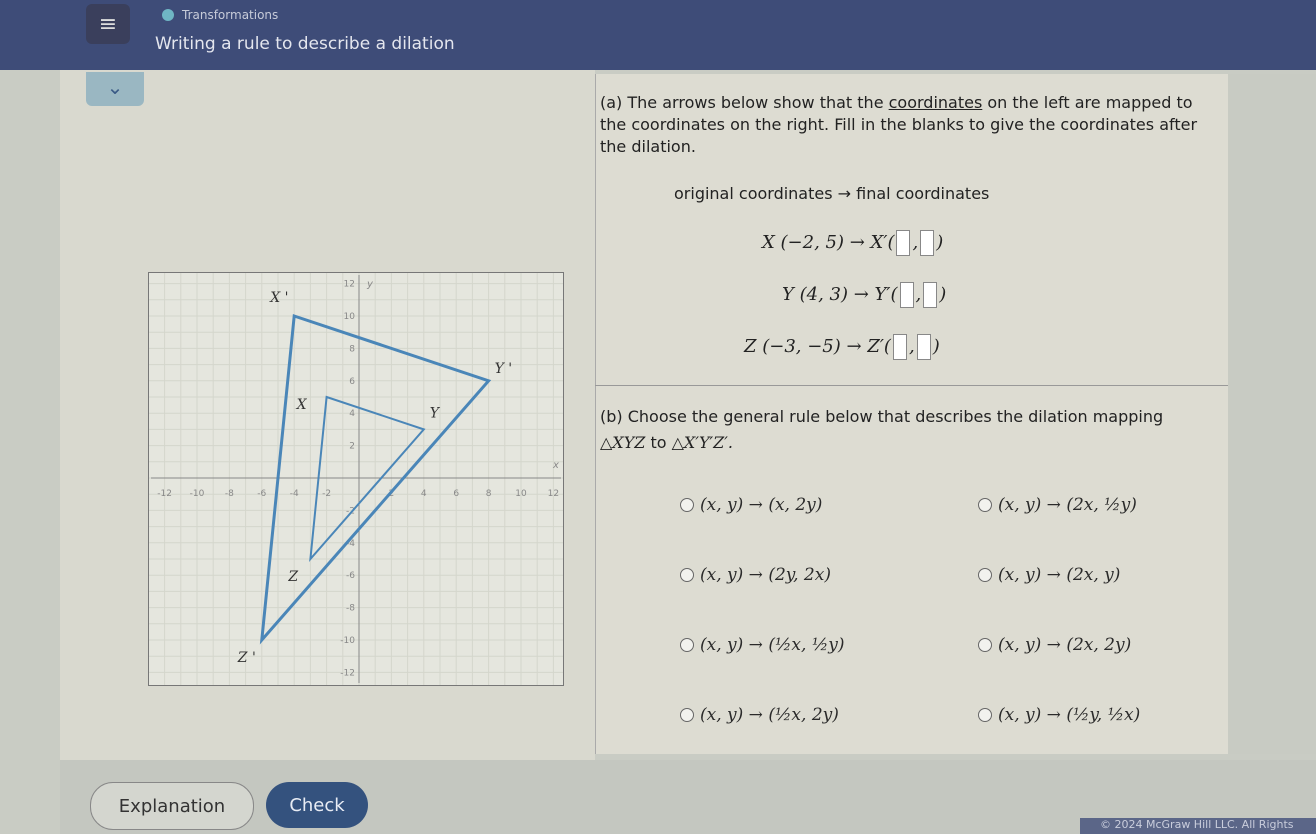 This screenshot has width=1316, height=834. Describe the element at coordinates (246, 658) in the screenshot. I see `vertex-label: Z '` at that location.